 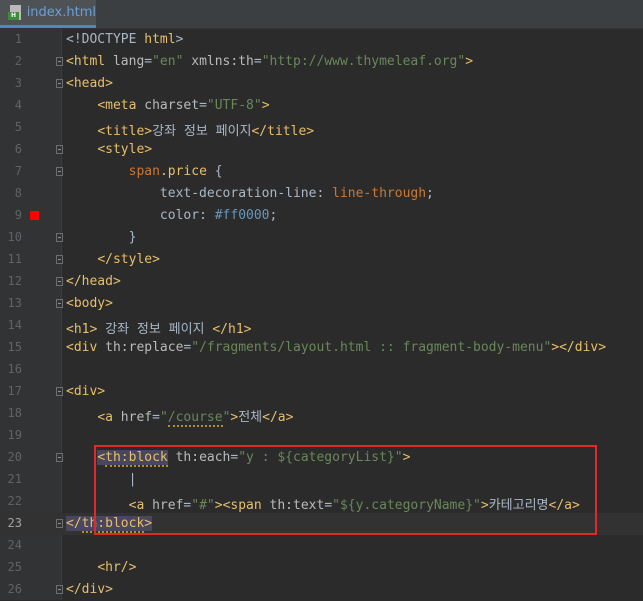 What do you see at coordinates (14, 325) in the screenshot?
I see `line-number: 14` at bounding box center [14, 325].